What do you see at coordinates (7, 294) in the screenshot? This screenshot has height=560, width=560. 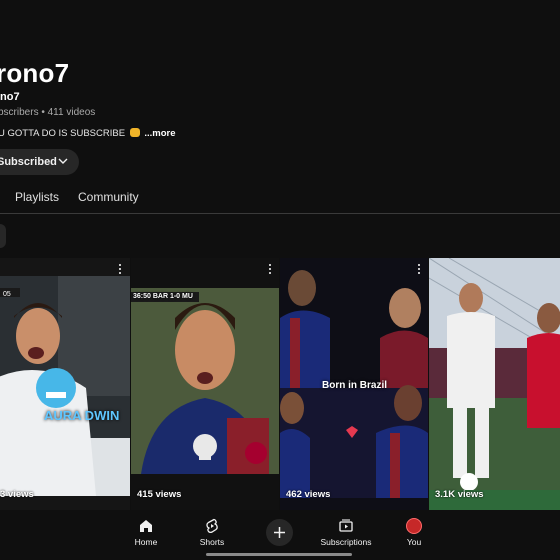 I see `svg-text: 05` at bounding box center [7, 294].